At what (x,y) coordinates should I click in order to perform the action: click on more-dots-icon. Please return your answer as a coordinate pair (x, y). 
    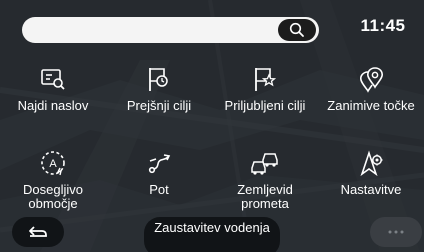
    Looking at the image, I should click on (396, 232).